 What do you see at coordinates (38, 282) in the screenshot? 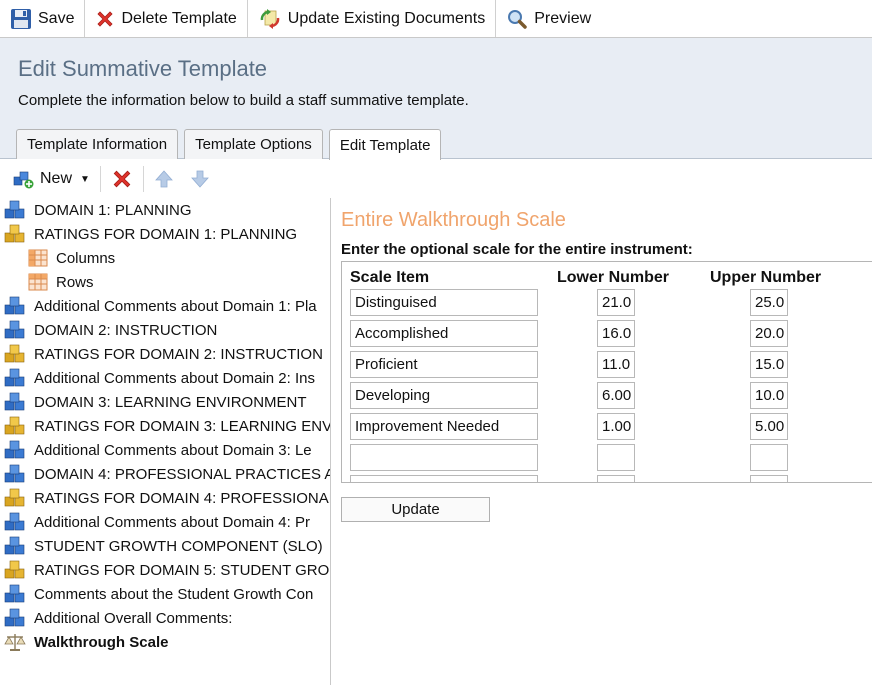
I see `grid-rows-icon` at bounding box center [38, 282].